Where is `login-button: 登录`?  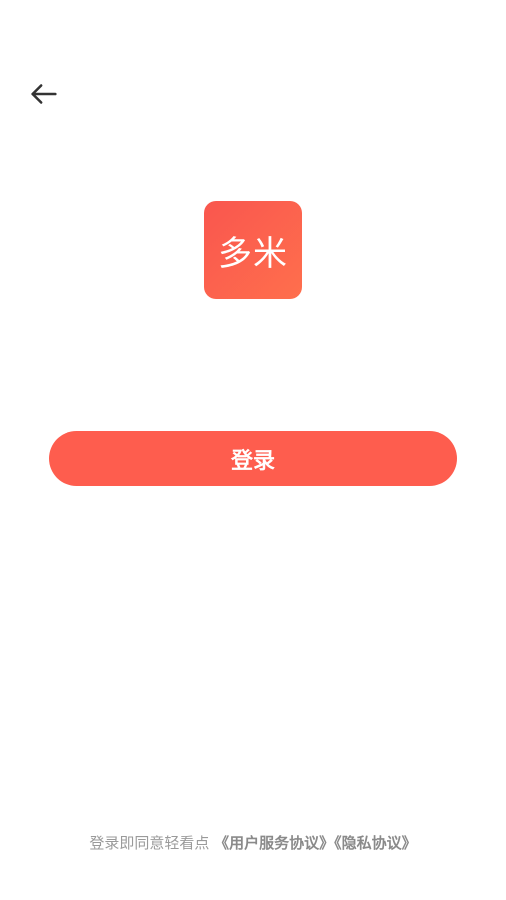 login-button: 登录 is located at coordinates (253, 458).